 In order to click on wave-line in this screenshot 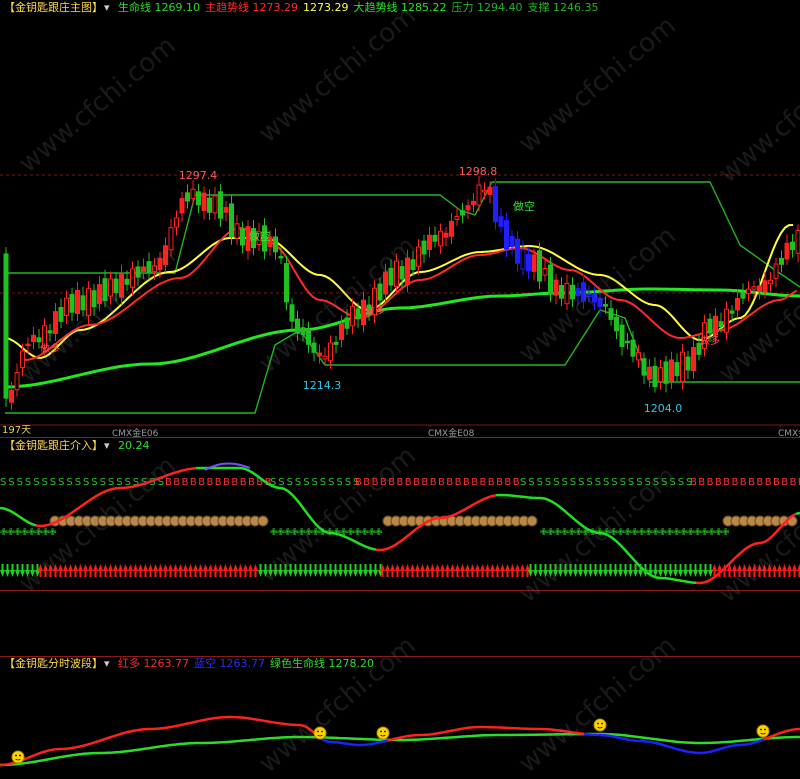, I will do `click(158, 741)`.